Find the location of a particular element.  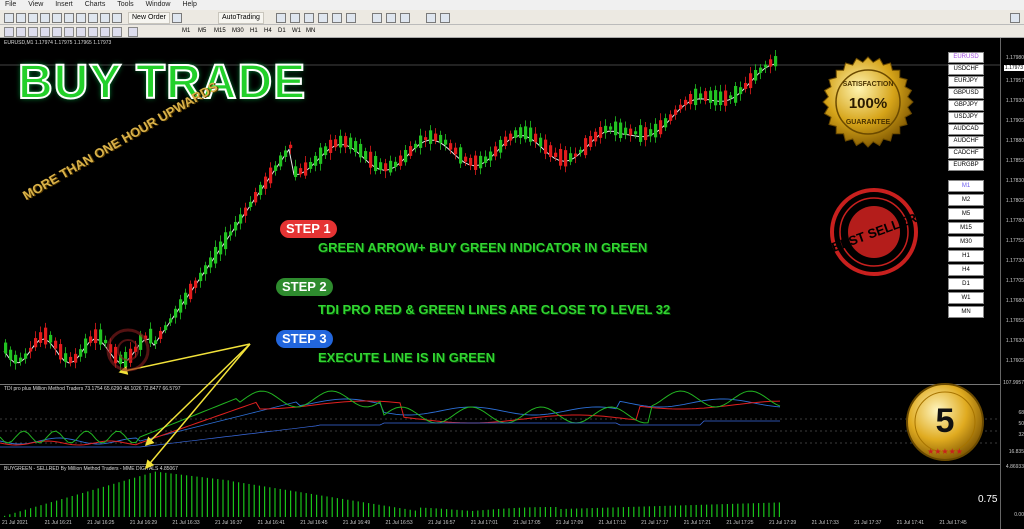

price-label: 1.17605 is located at coordinates (1014, 361).